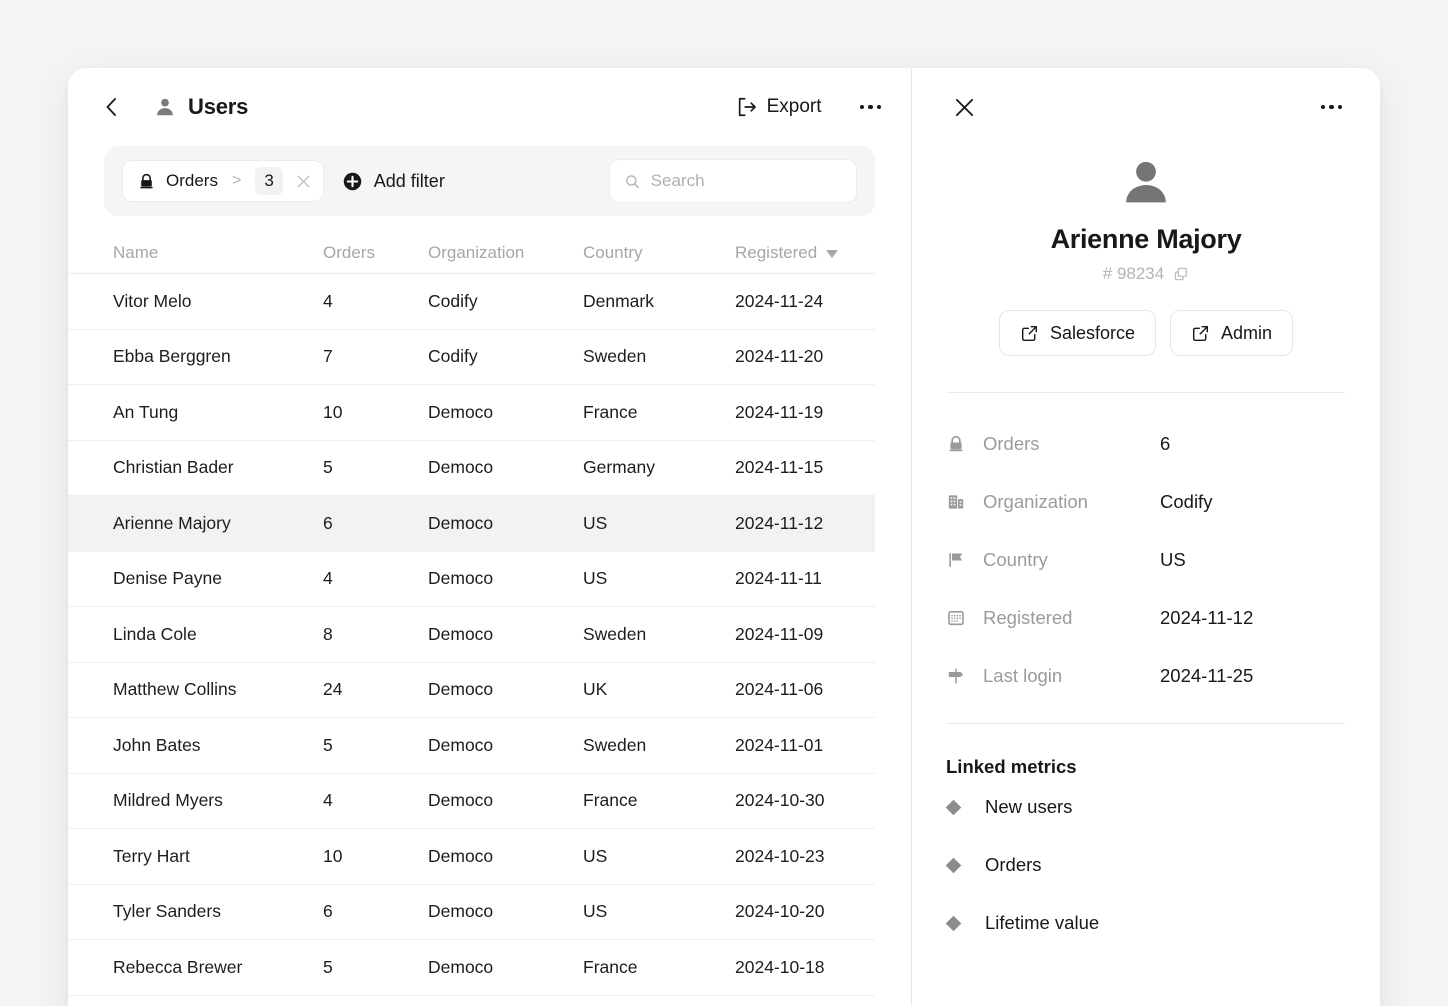 This screenshot has width=1448, height=1006. What do you see at coordinates (1146, 676) in the screenshot?
I see `field-row-last-login: Last login 2024-11-25` at bounding box center [1146, 676].